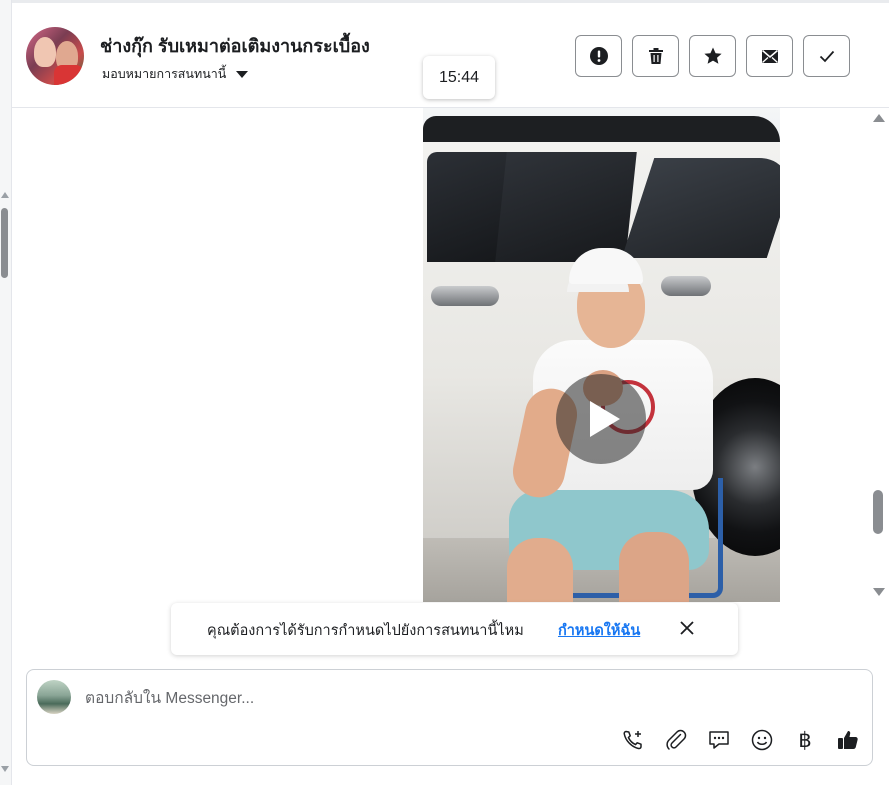 The height and width of the screenshot is (785, 895). I want to click on star-icon, so click(712, 55).